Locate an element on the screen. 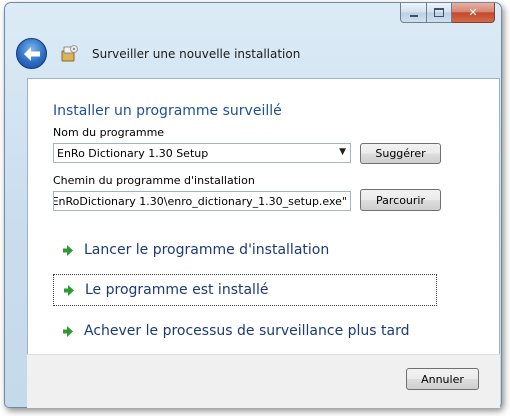  program-name-label: Nom du programme is located at coordinates (109, 132).